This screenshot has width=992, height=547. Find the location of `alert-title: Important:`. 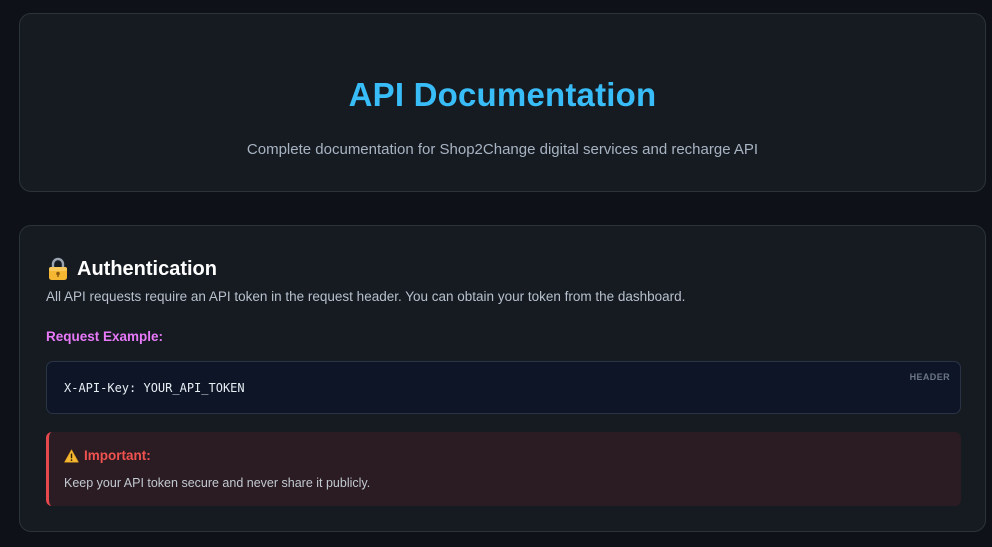

alert-title: Important: is located at coordinates (117, 455).